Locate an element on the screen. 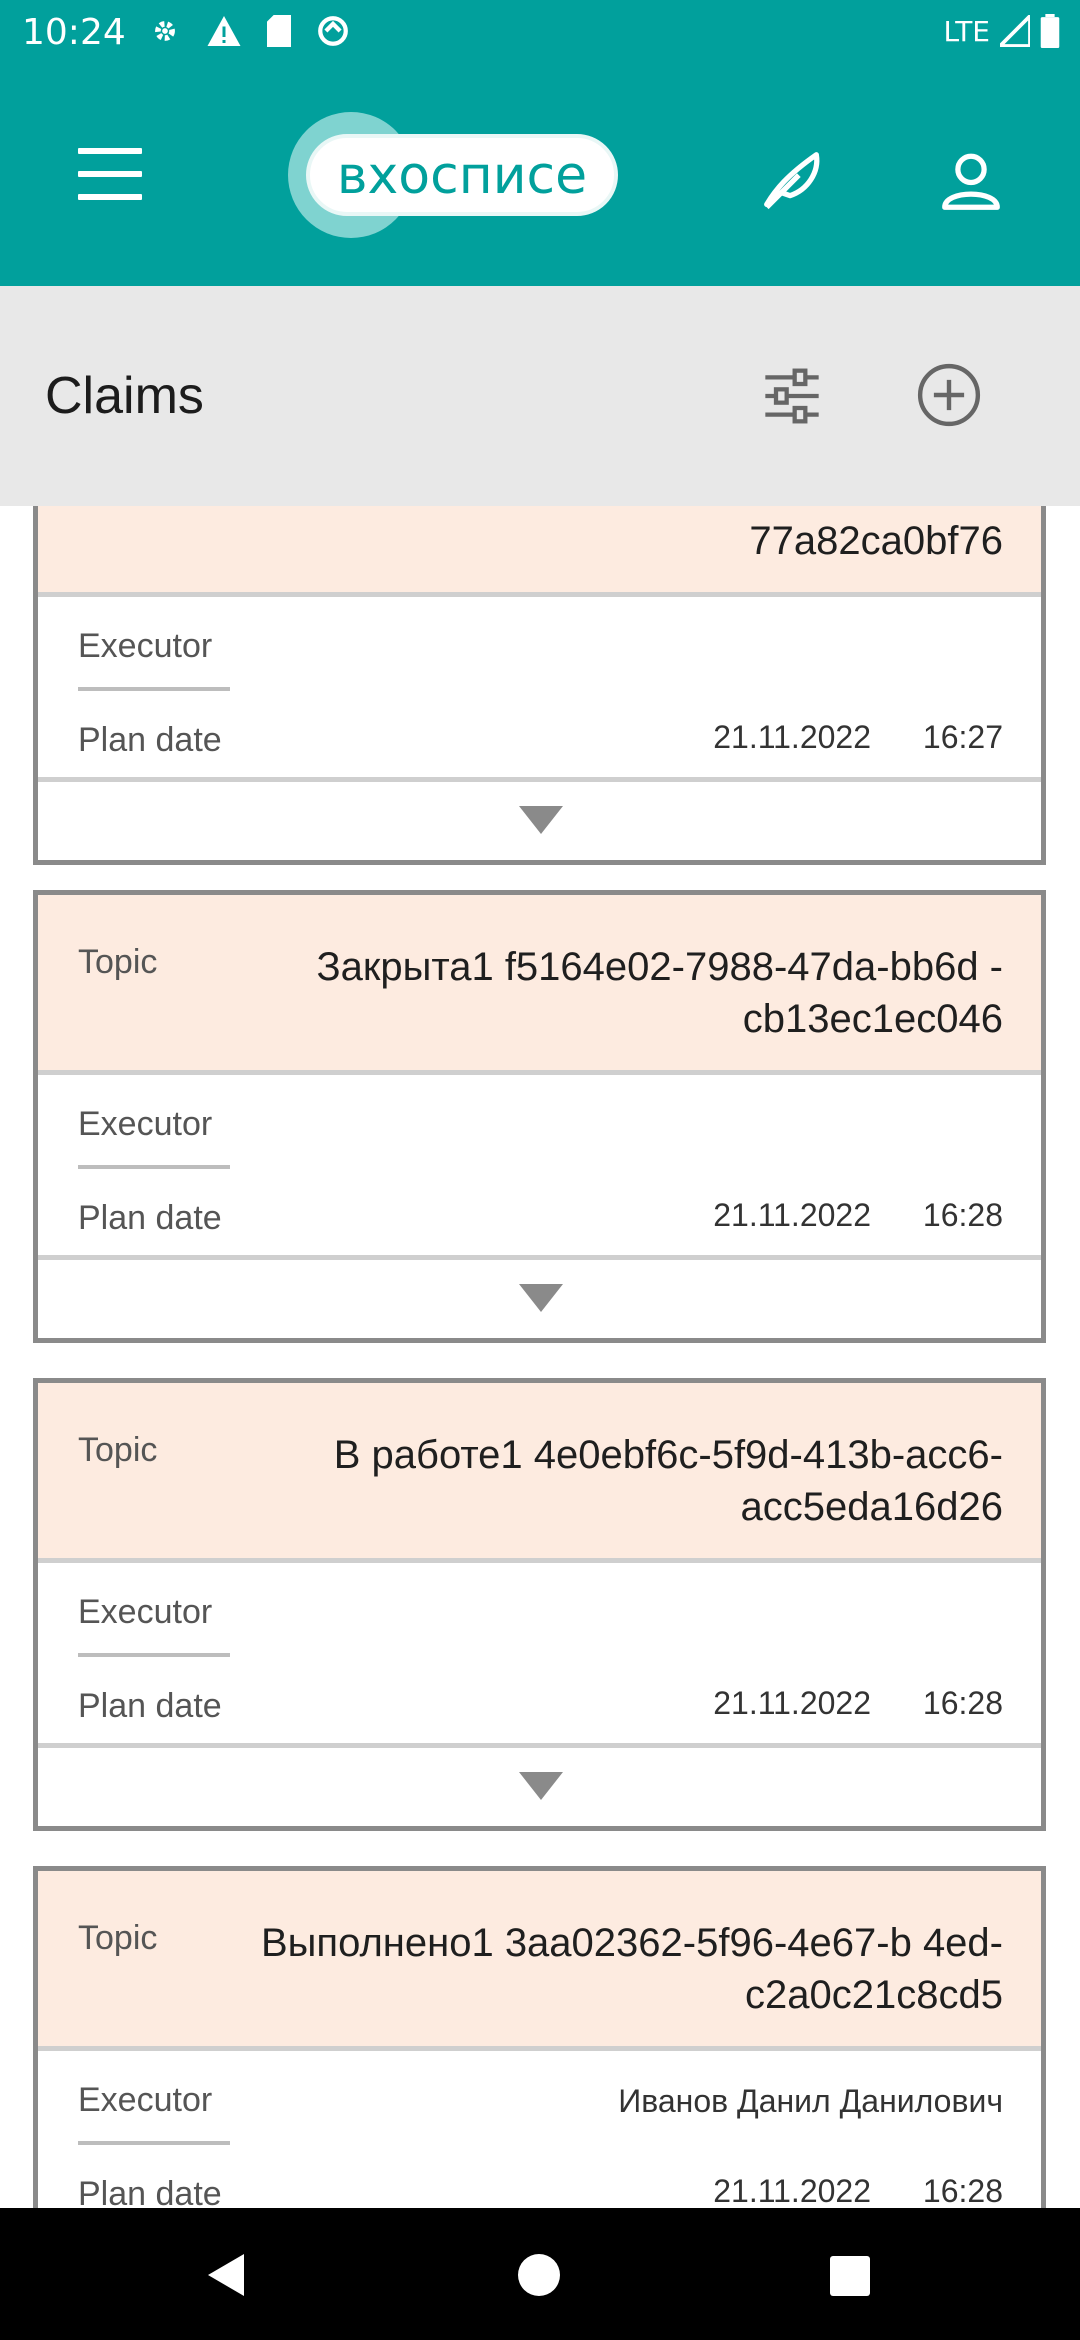 This screenshot has height=2340, width=1080. claim-details: Executor Plan date 21.11.2022 16:27 is located at coordinates (539, 689).